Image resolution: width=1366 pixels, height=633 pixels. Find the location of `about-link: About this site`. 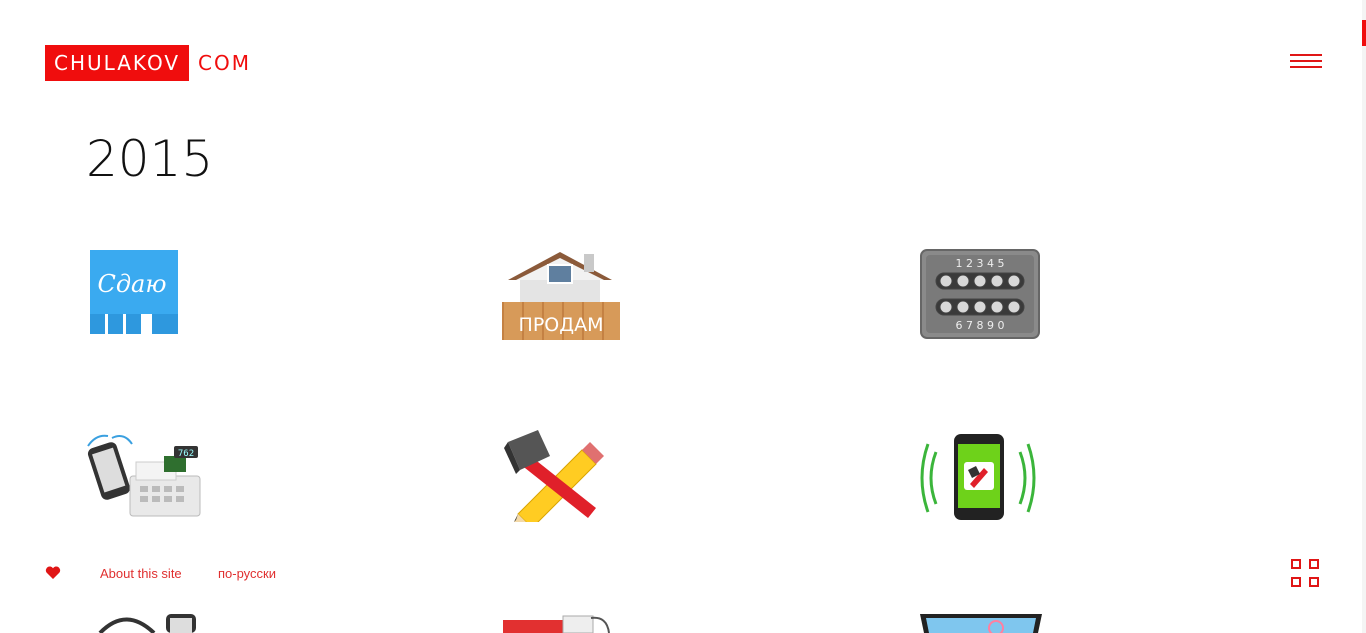

about-link: About this site is located at coordinates (141, 573).